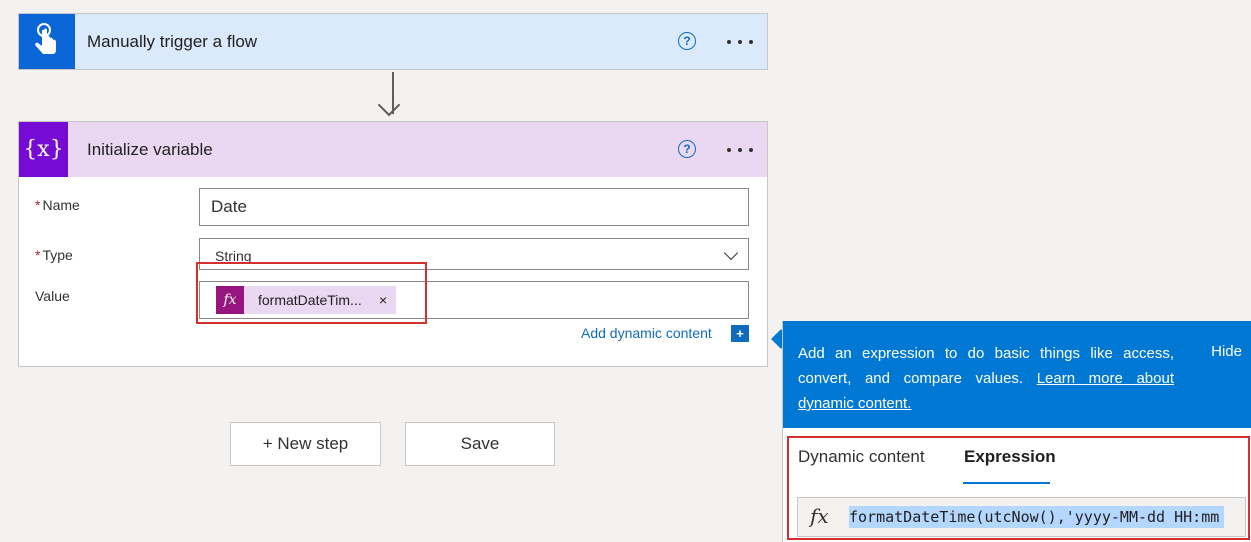  What do you see at coordinates (172, 41) in the screenshot?
I see `trigger-title: Manually trigger a flow` at bounding box center [172, 41].